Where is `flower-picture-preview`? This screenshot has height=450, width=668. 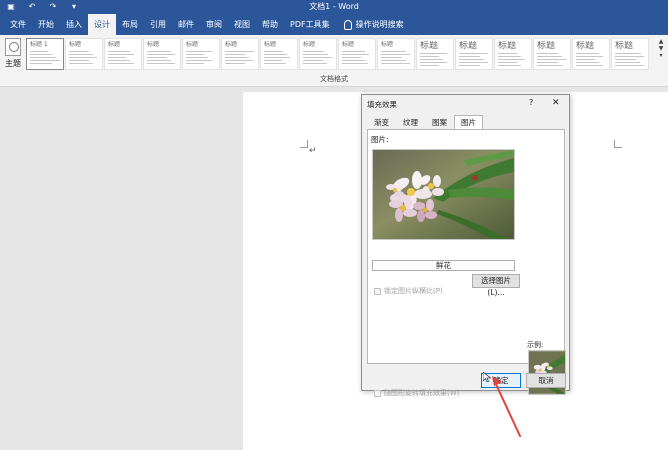
flower-picture-preview is located at coordinates (443, 194).